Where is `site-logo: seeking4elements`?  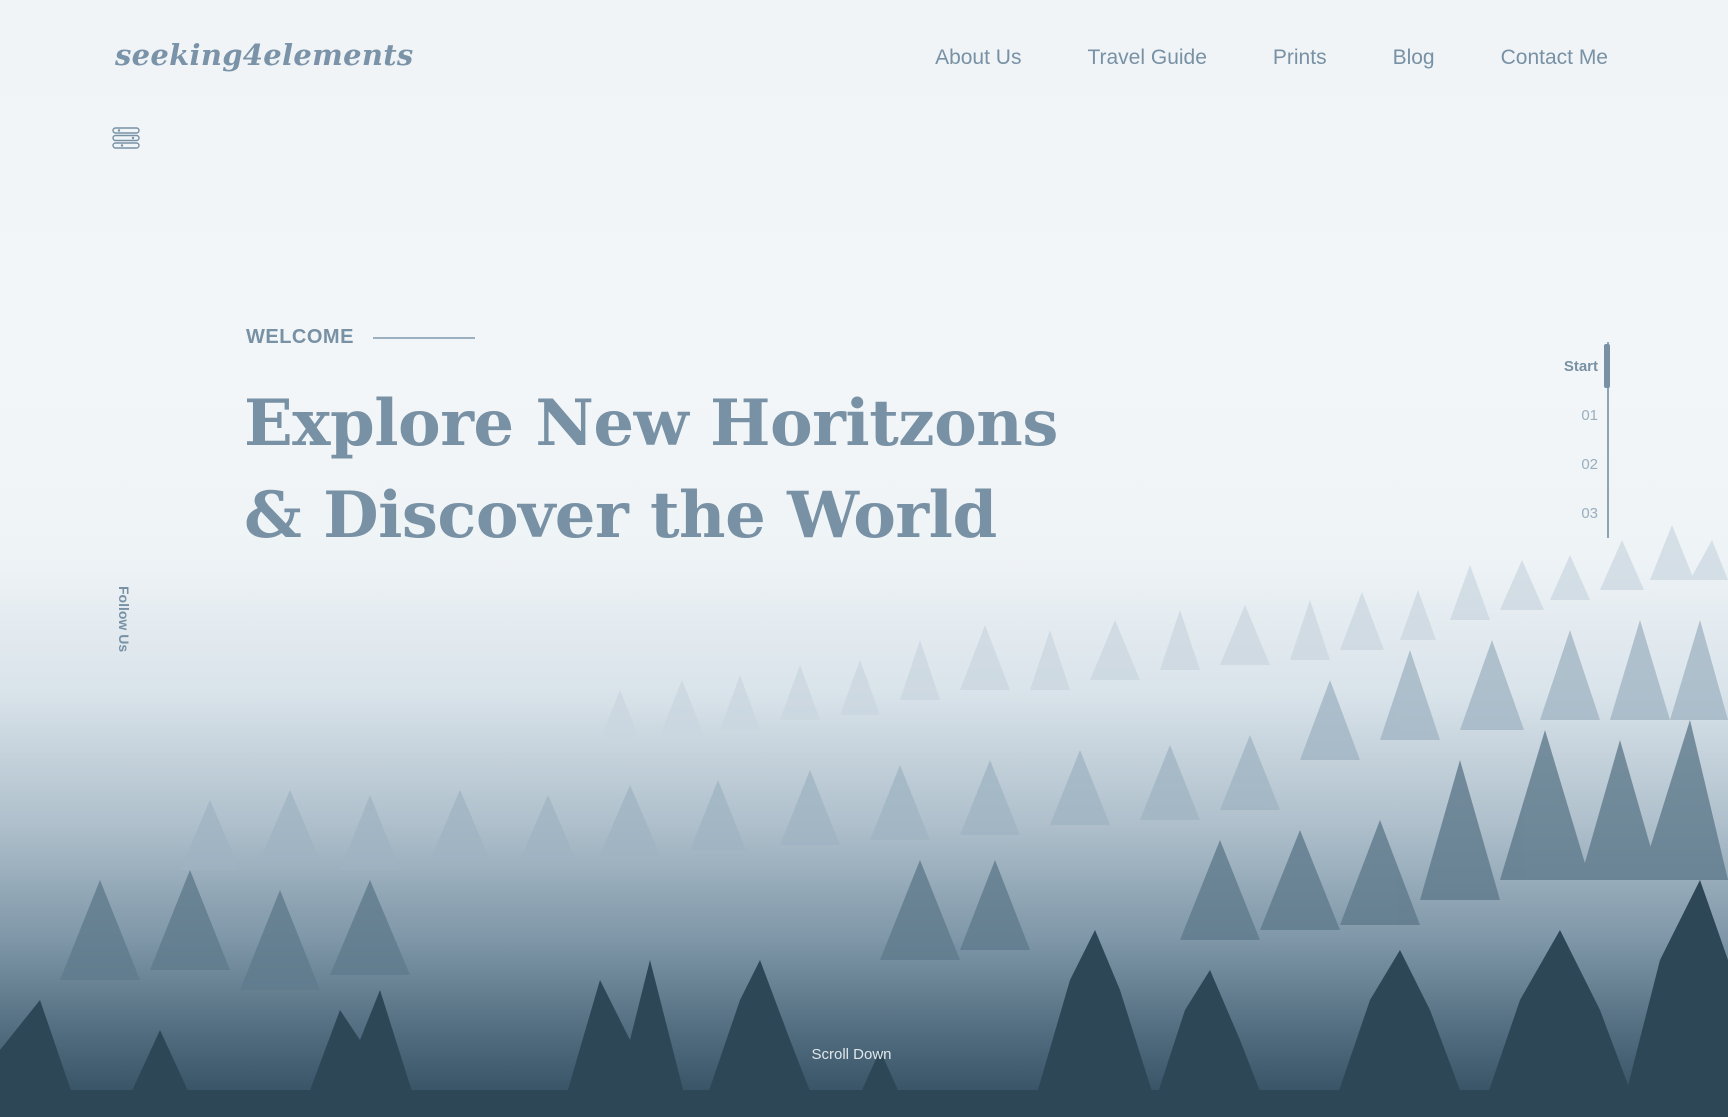 site-logo: seeking4elements is located at coordinates (264, 55).